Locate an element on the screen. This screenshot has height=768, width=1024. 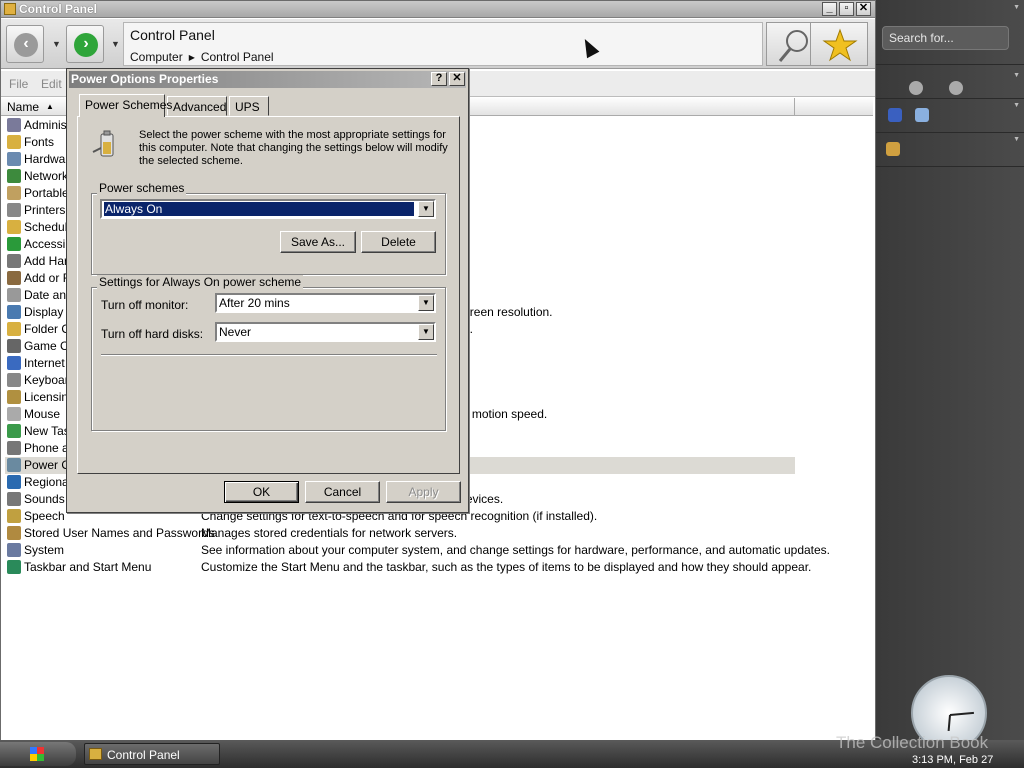
folder-icon is located at coordinates (10, 9).